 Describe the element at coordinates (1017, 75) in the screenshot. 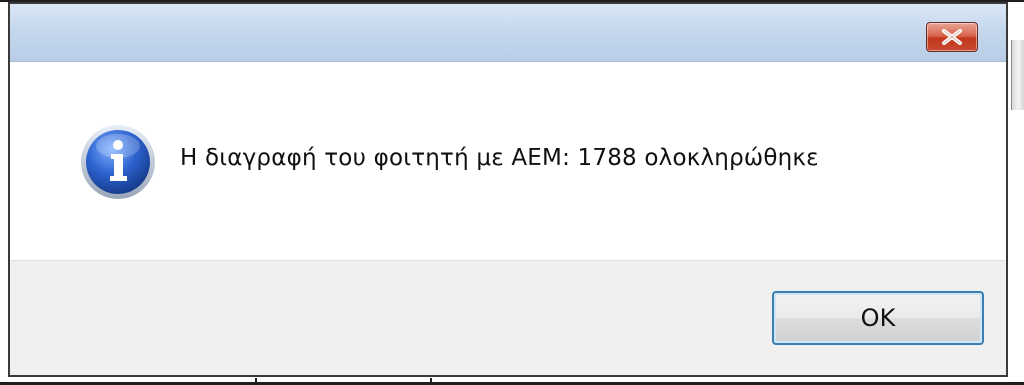

I see `background-scrollbar` at that location.